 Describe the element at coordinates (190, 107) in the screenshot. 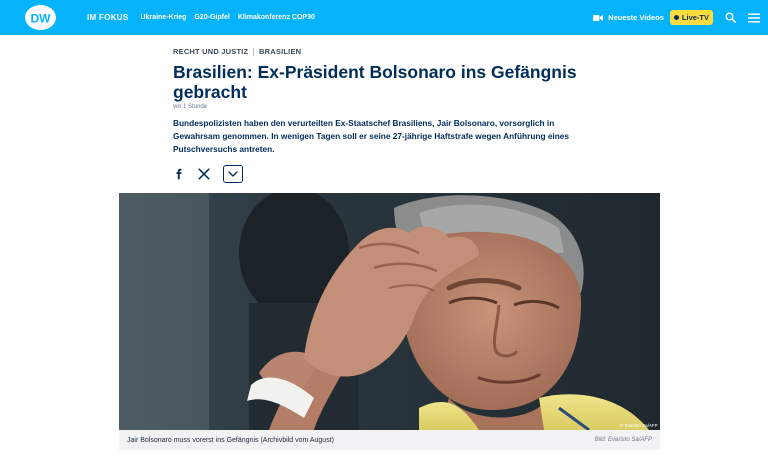

I see `article-timestamp: vor 1 Stunde` at that location.